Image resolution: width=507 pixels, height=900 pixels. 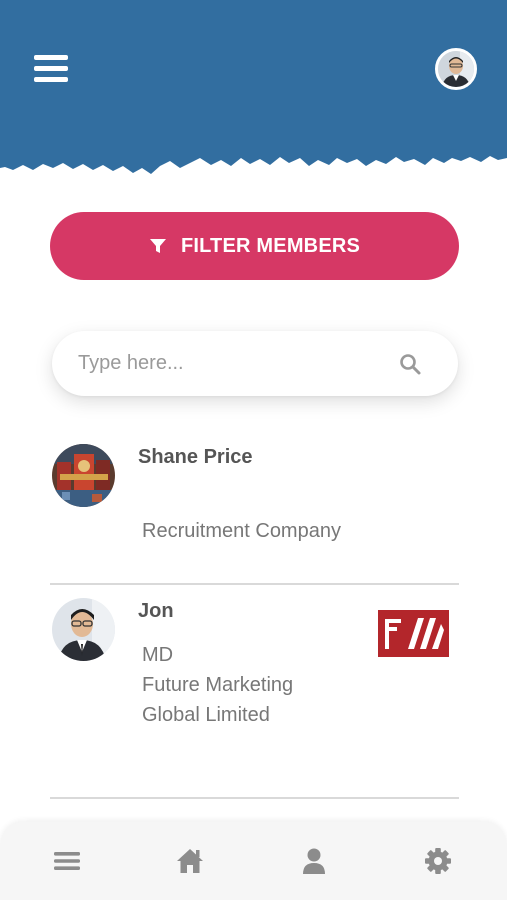 What do you see at coordinates (241, 531) in the screenshot?
I see `member-company: Recruitment Company` at bounding box center [241, 531].